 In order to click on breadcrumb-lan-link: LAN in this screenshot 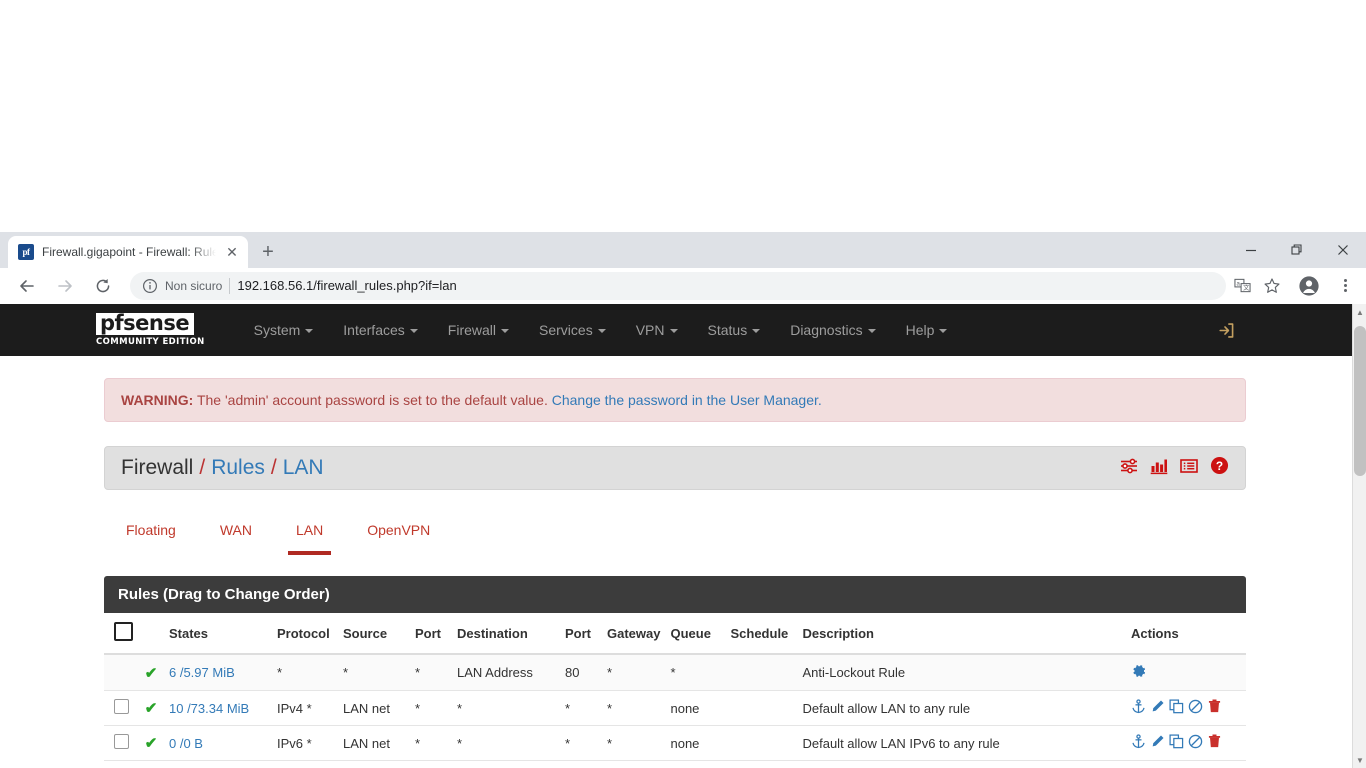, I will do `click(303, 468)`.